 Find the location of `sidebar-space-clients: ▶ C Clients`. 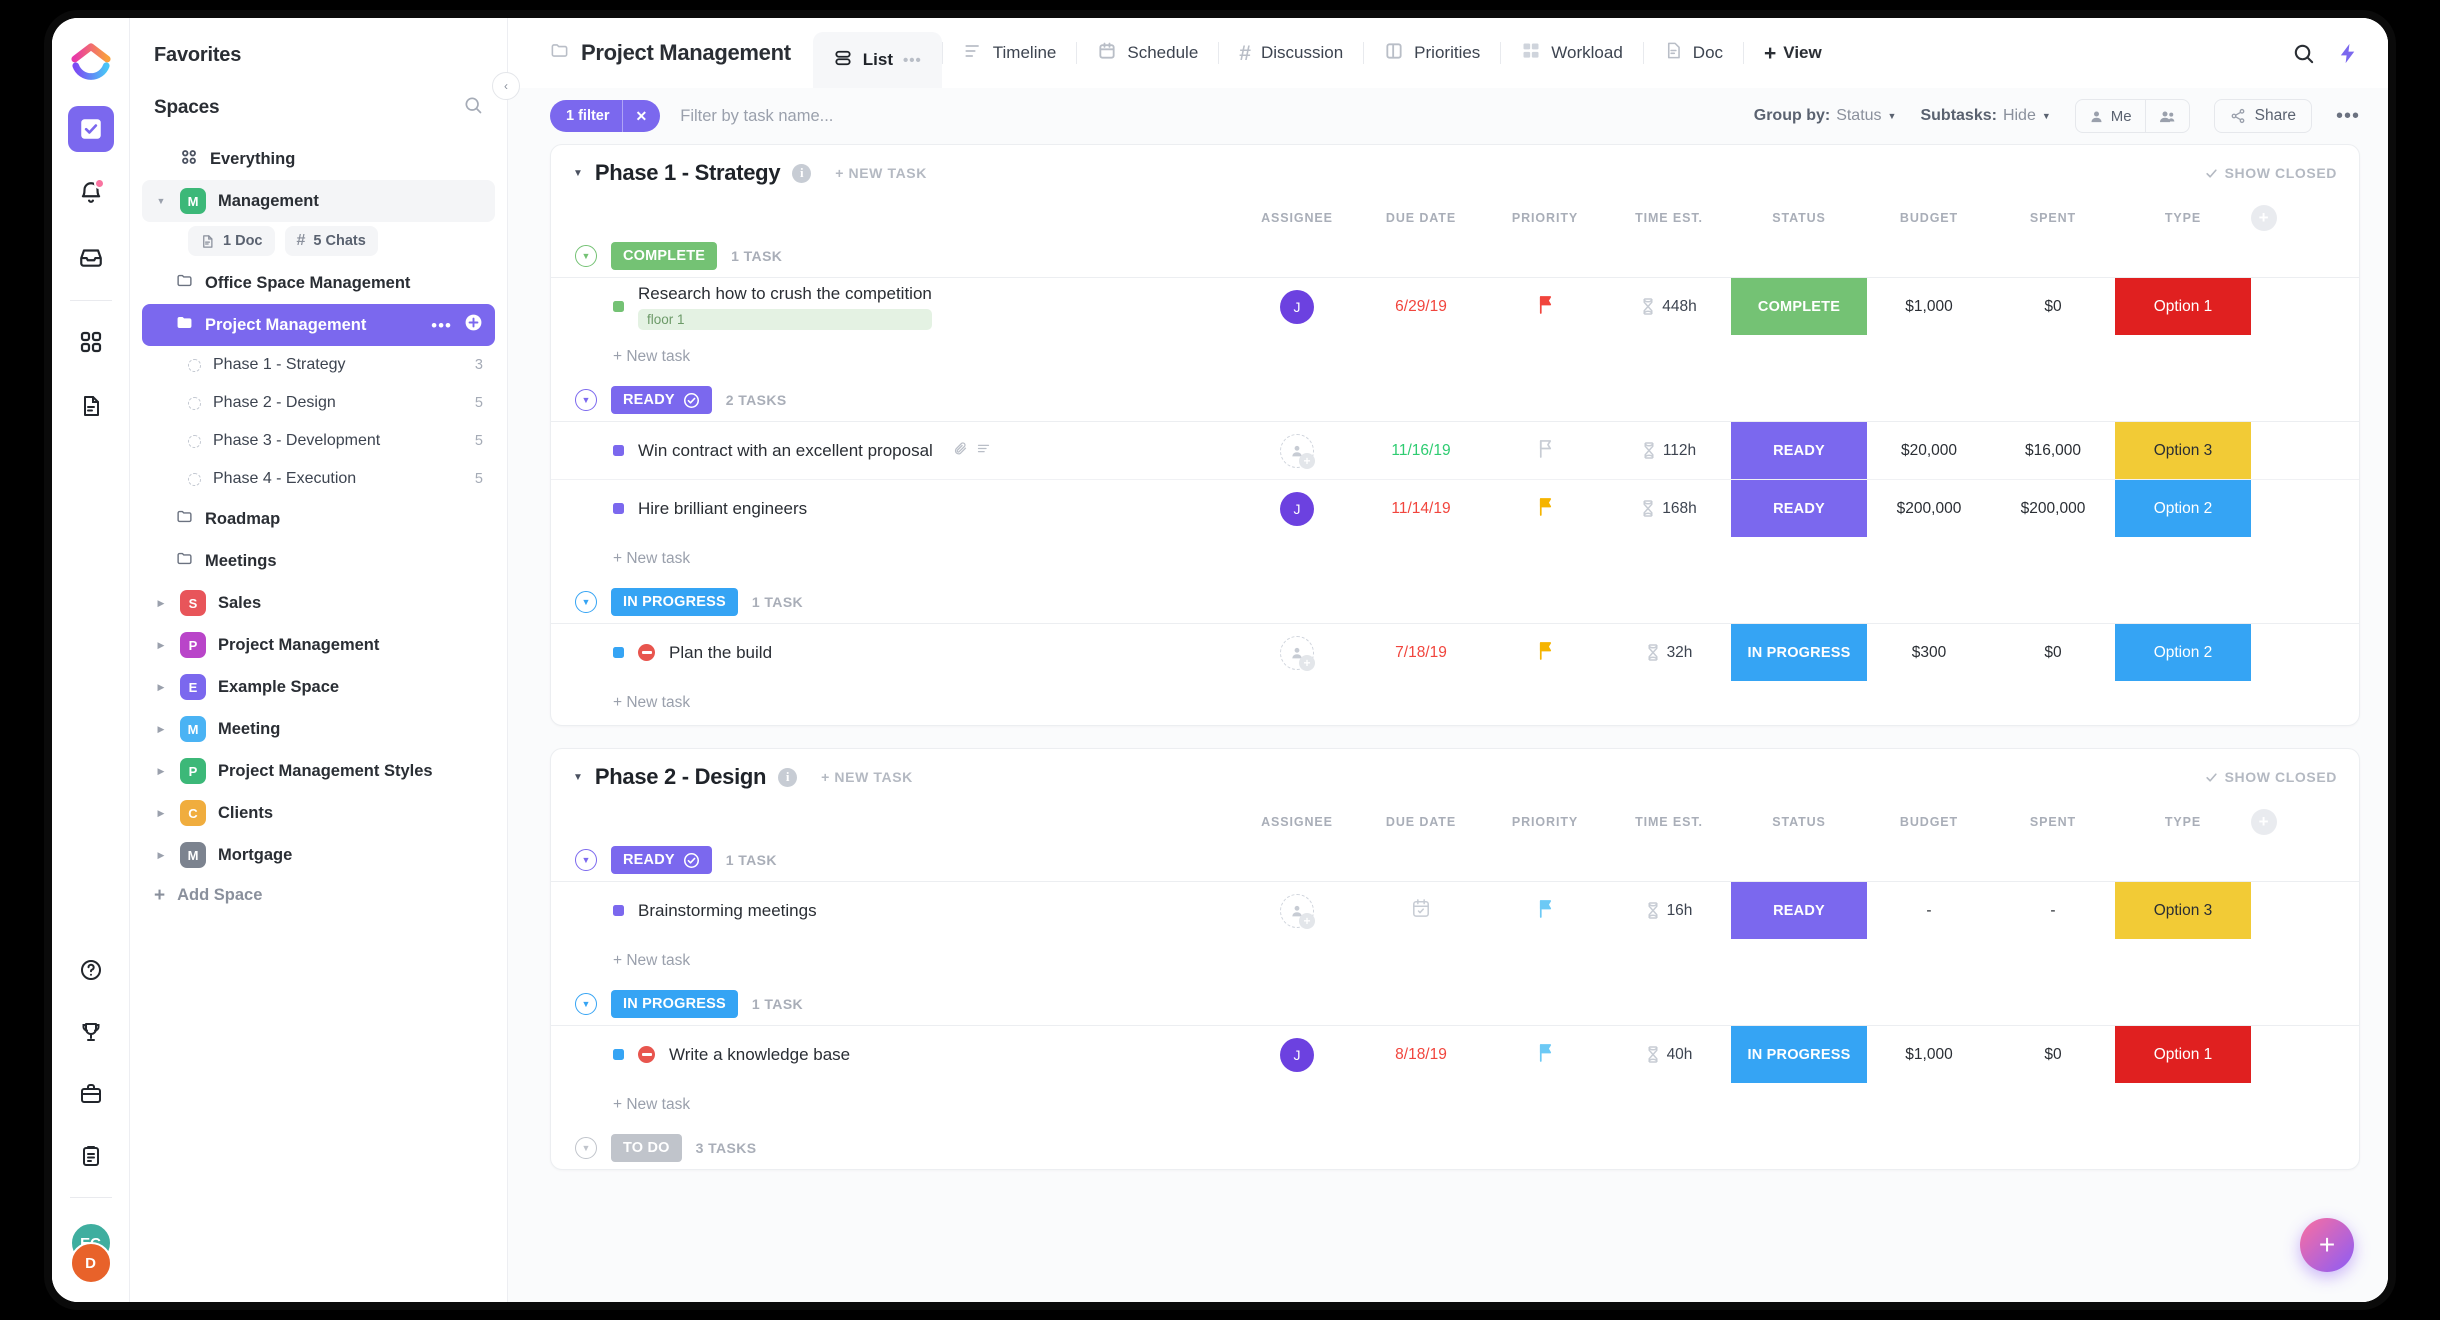

sidebar-space-clients: ▶ C Clients is located at coordinates (318, 813).